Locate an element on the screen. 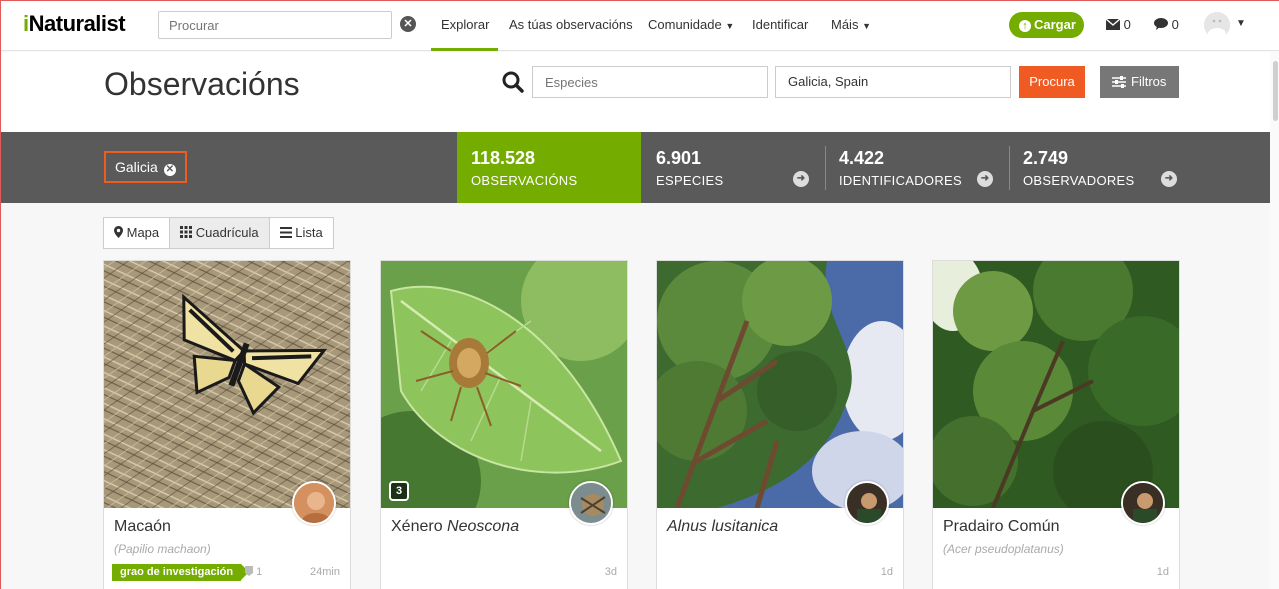  map-marker-icon is located at coordinates (118, 232).